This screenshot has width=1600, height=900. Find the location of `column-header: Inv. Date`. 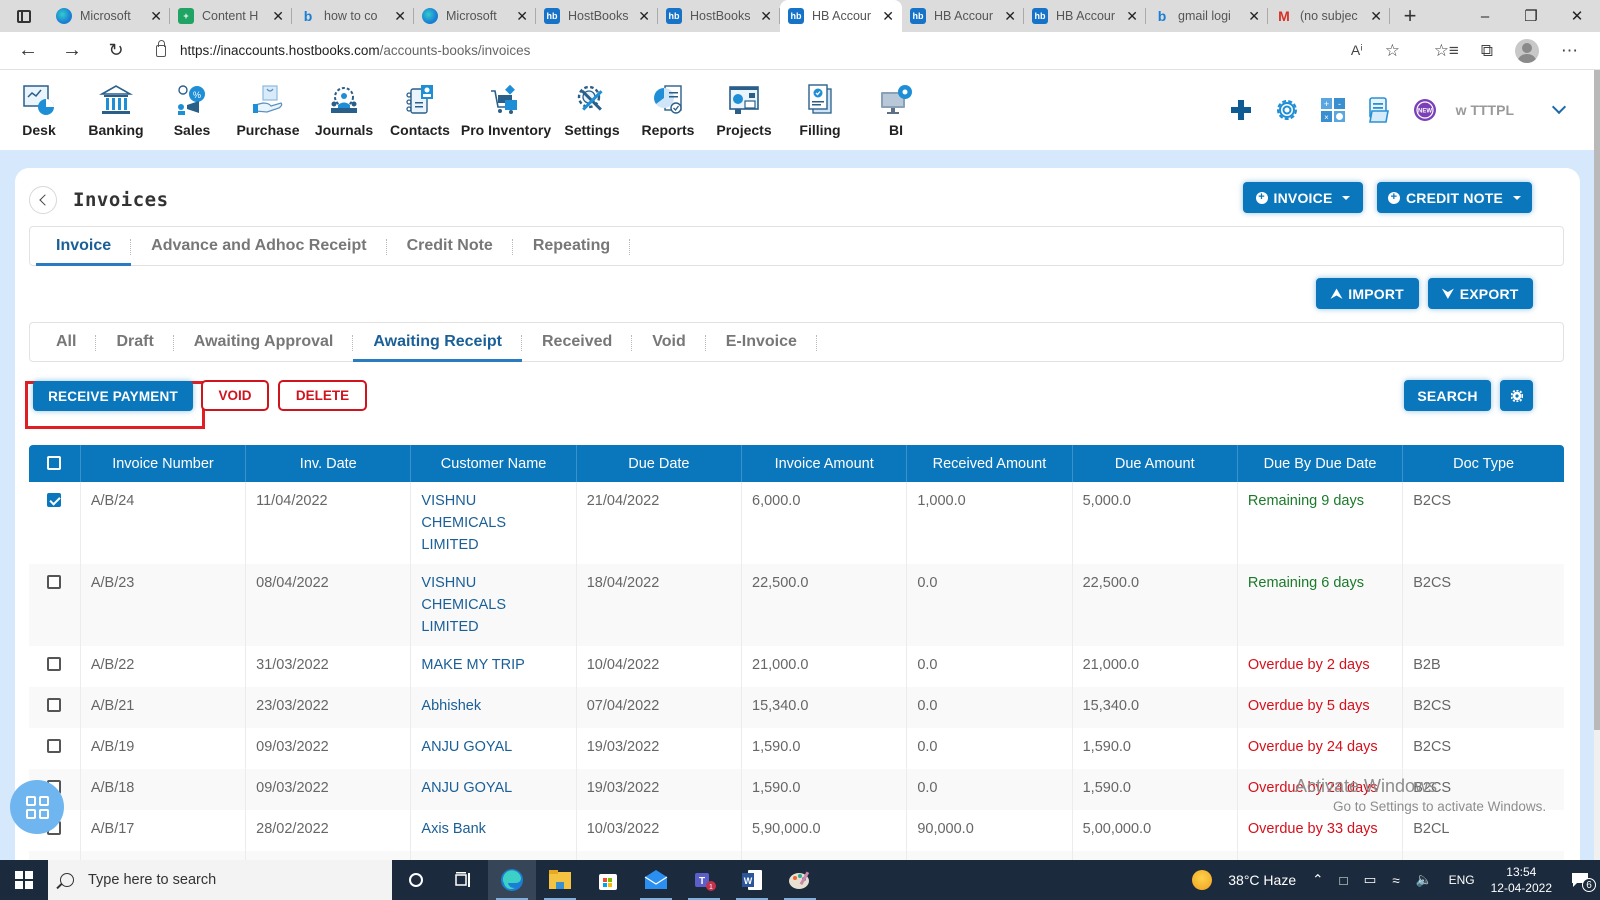

column-header: Inv. Date is located at coordinates (328, 463).